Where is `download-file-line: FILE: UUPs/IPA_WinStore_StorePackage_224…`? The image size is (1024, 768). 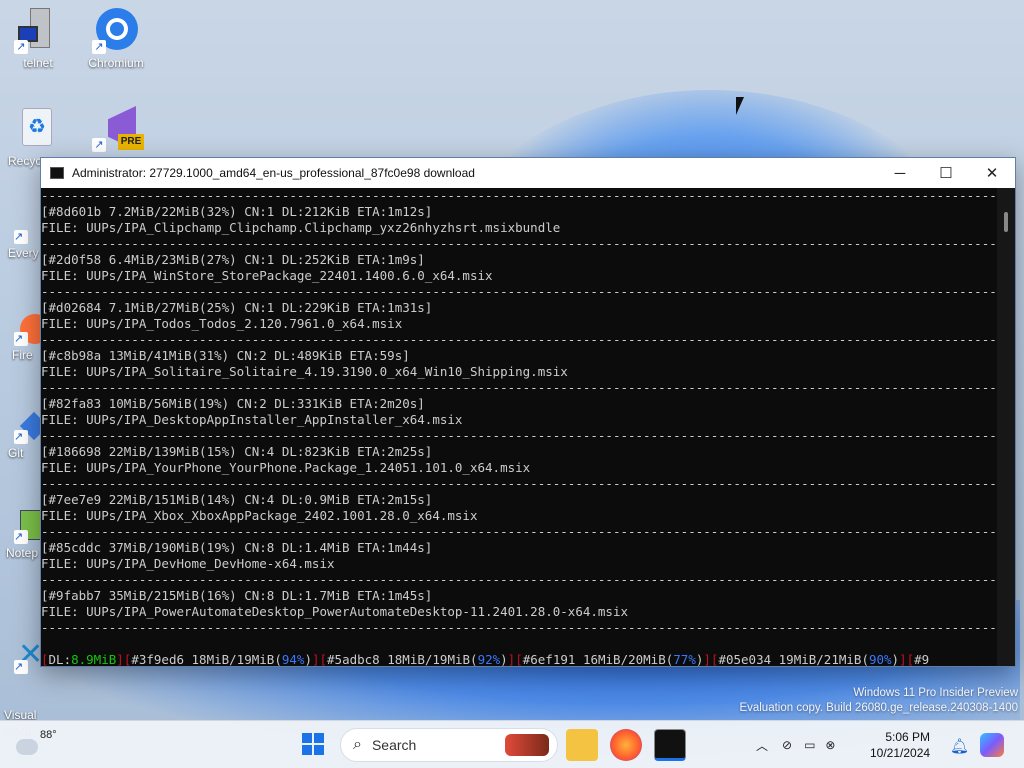
download-file-line: FILE: UUPs/IPA_WinStore_StorePackage_224… is located at coordinates (267, 275).